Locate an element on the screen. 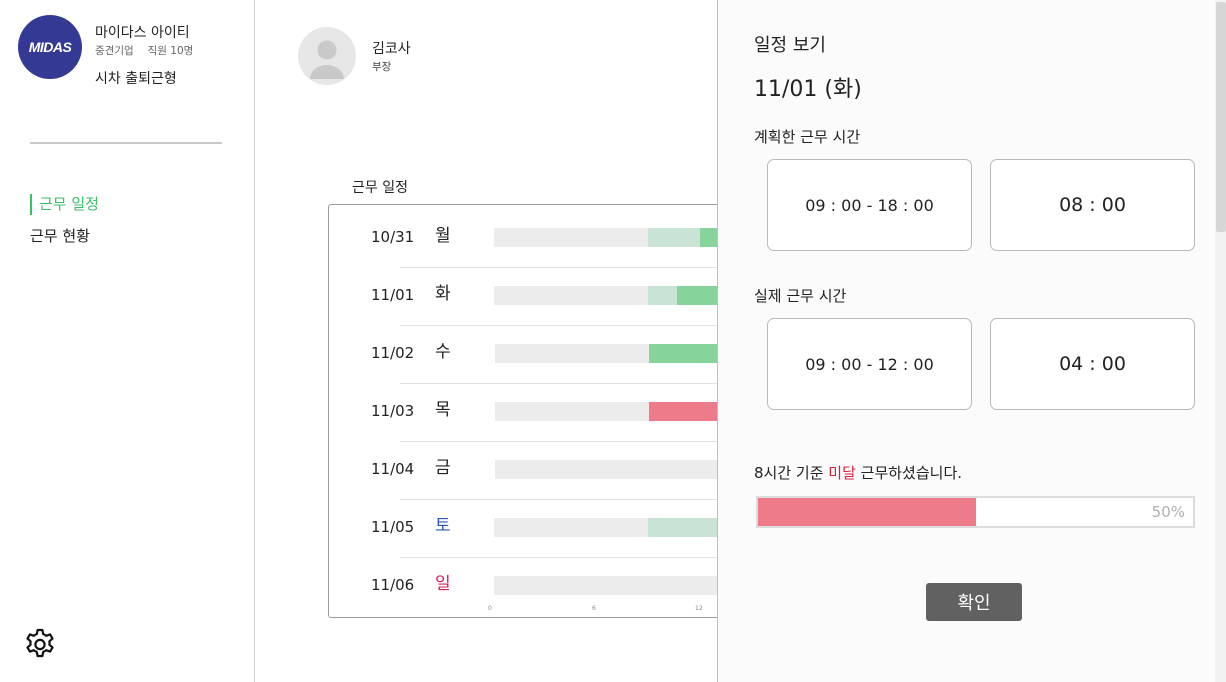  schedule-row: 11/02 수 is located at coordinates (534, 354).